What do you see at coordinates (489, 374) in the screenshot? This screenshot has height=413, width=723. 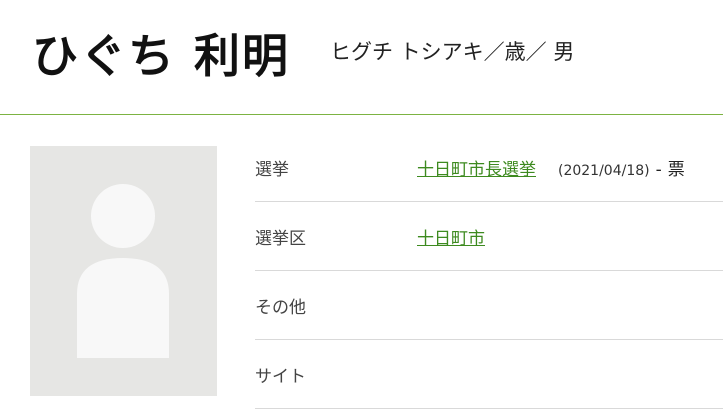 I see `row-site: サイト` at bounding box center [489, 374].